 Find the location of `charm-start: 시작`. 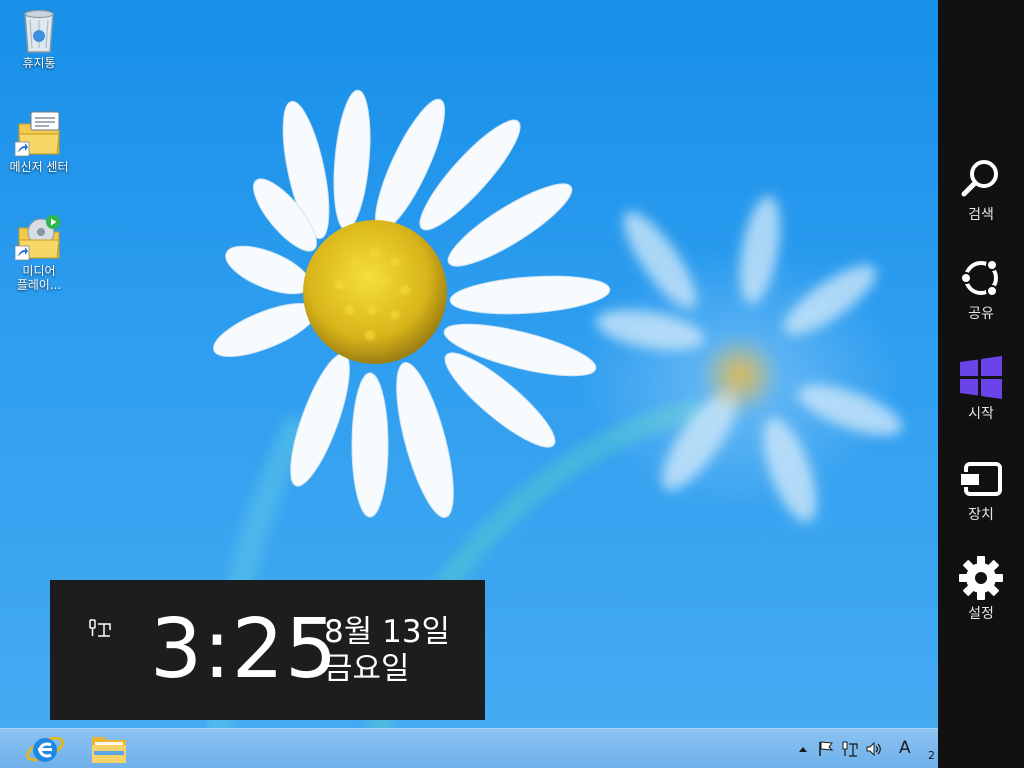

charm-start: 시작 is located at coordinates (981, 397).